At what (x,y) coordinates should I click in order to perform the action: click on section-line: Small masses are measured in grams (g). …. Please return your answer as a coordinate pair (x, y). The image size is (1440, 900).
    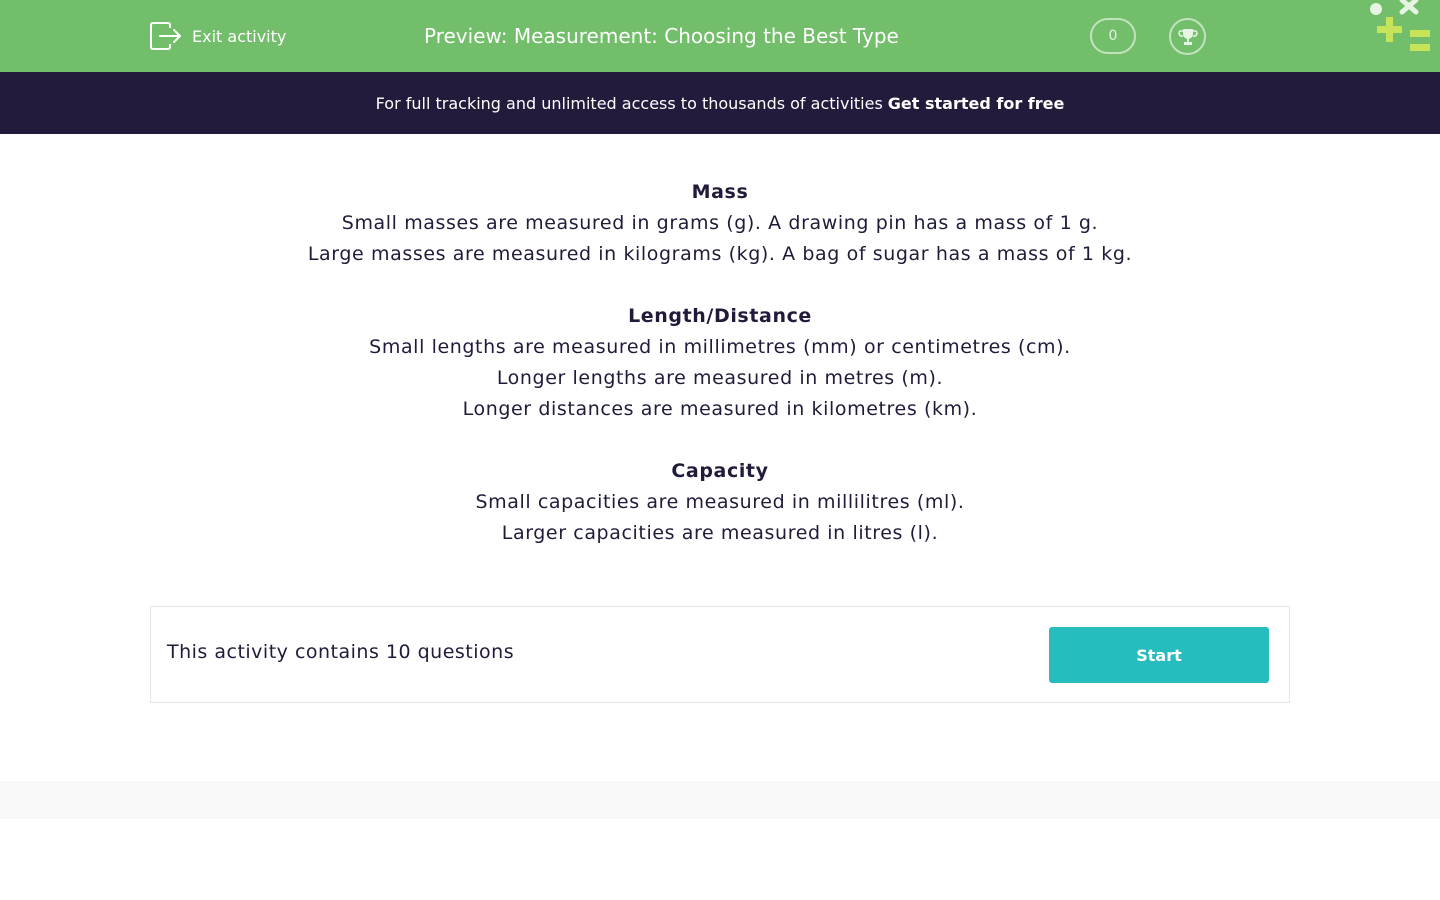
    Looking at the image, I should click on (720, 223).